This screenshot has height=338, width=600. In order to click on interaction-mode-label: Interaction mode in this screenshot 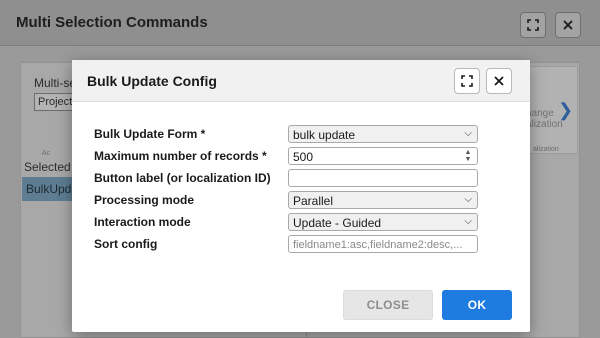, I will do `click(142, 222)`.